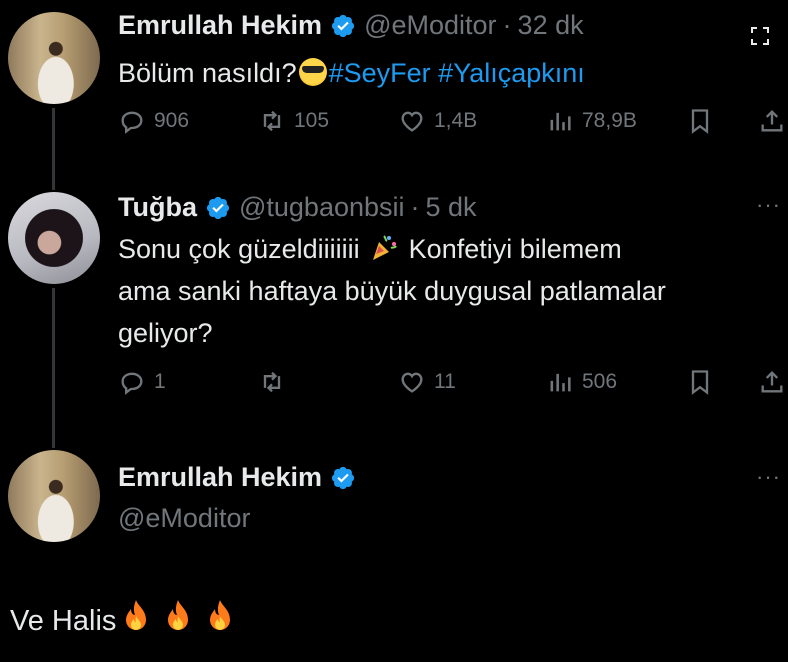 This screenshot has height=662, width=788. Describe the element at coordinates (515, 249) in the screenshot. I see `tweet-text-line: Konfetiyi bilemem` at that location.